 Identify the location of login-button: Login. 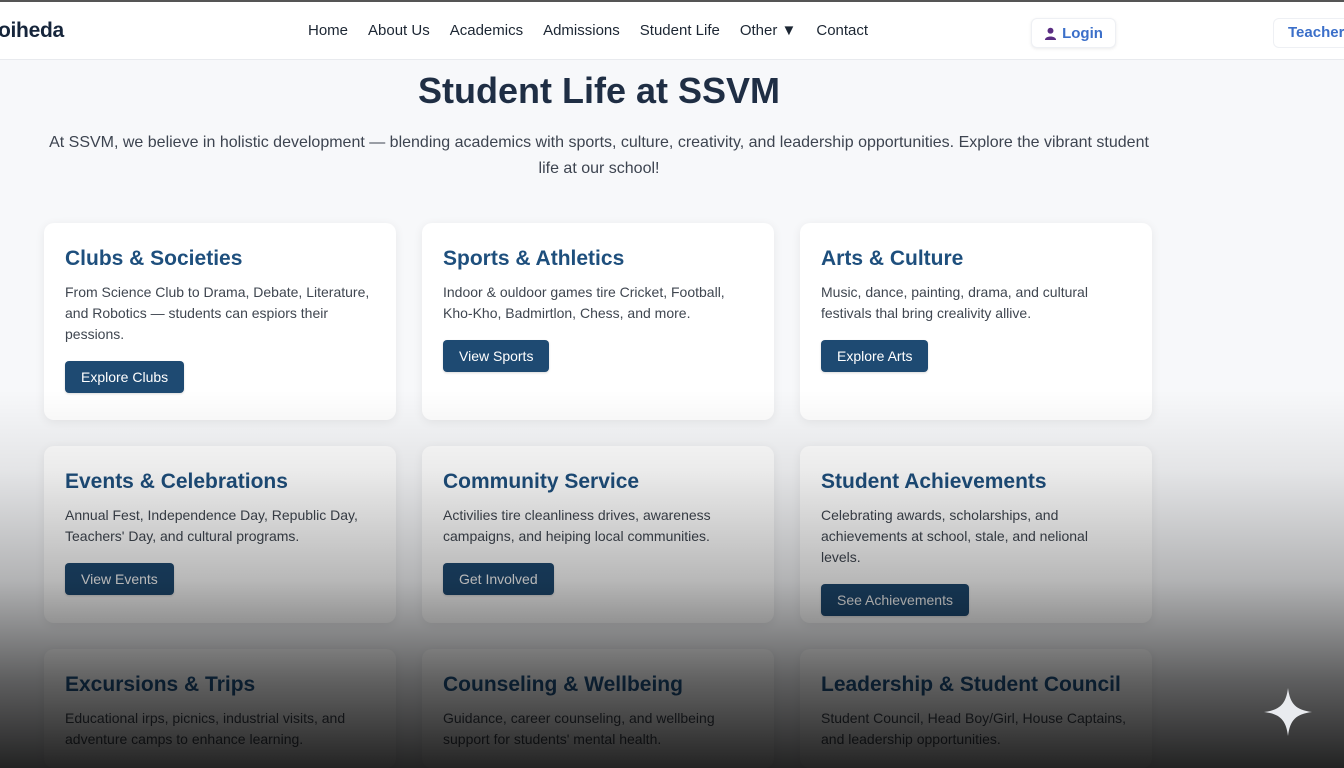
(1073, 33).